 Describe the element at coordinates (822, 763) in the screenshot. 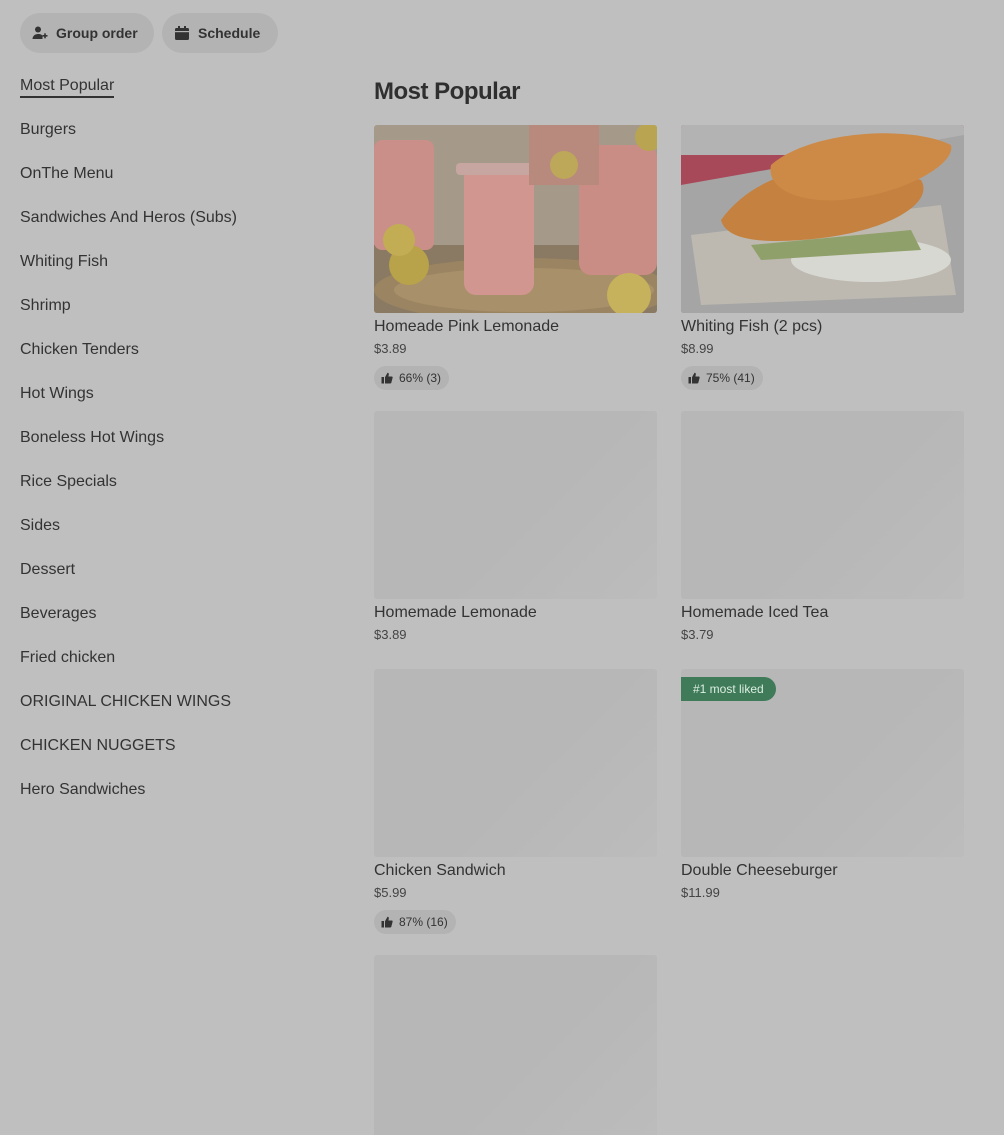

I see `item-photo-placeholder: #1 most liked` at that location.